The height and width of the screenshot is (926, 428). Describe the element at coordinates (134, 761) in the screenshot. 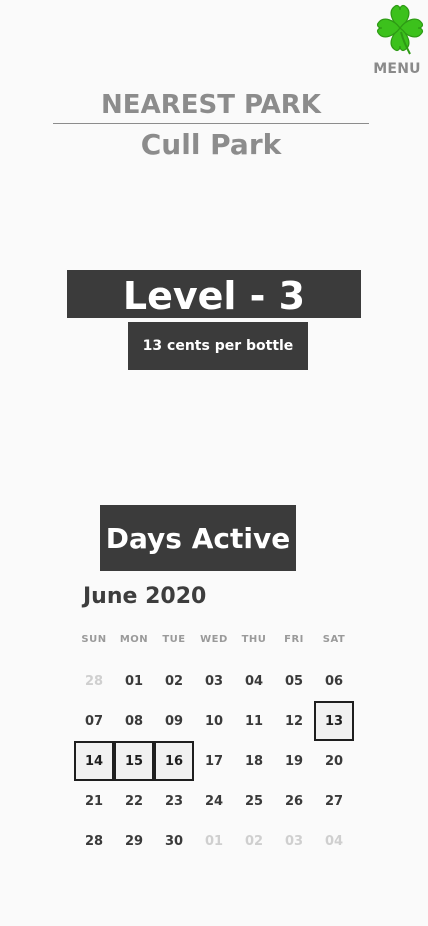

I see `calendar-day-active: 15` at that location.